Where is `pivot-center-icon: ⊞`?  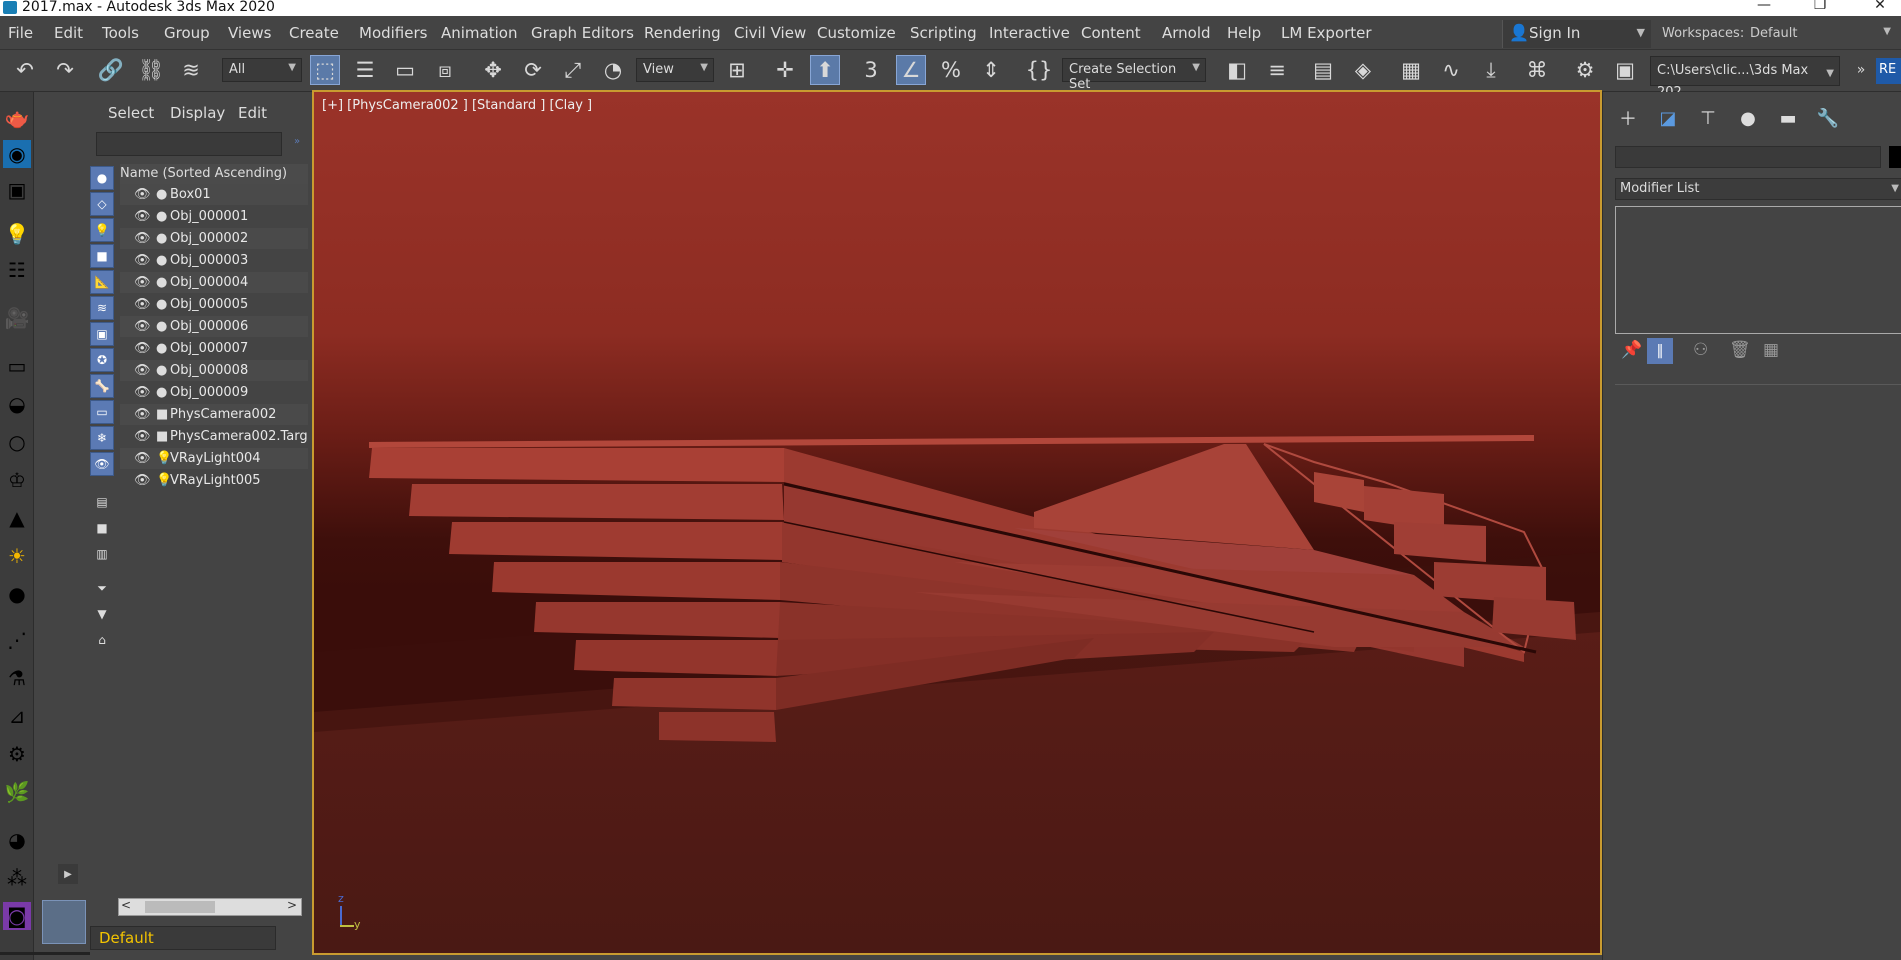
pivot-center-icon: ⊞ is located at coordinates (737, 70).